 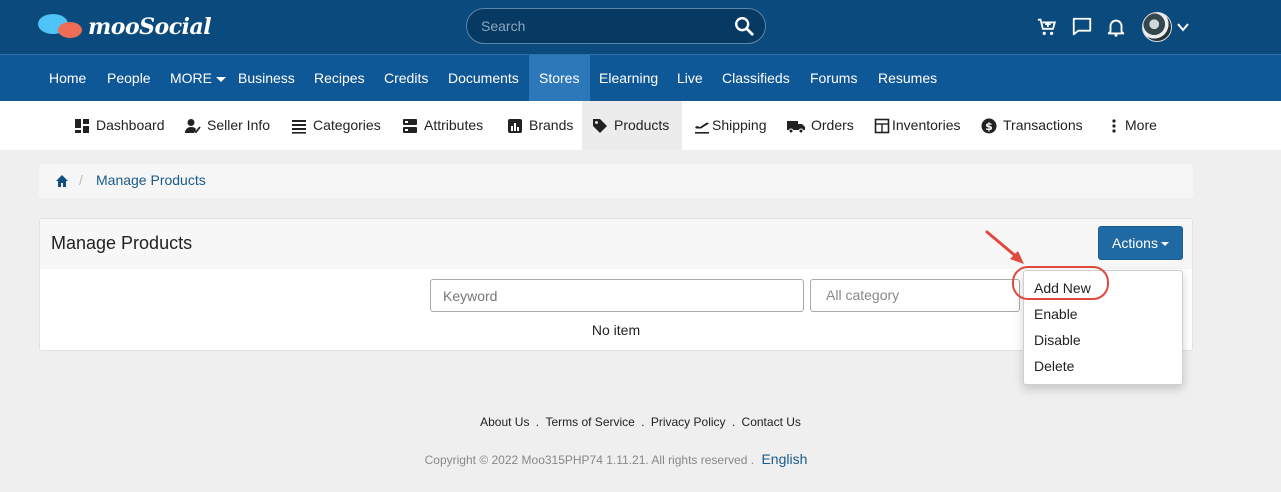 What do you see at coordinates (628, 78) in the screenshot?
I see `nav-item-elearning: Elearning` at bounding box center [628, 78].